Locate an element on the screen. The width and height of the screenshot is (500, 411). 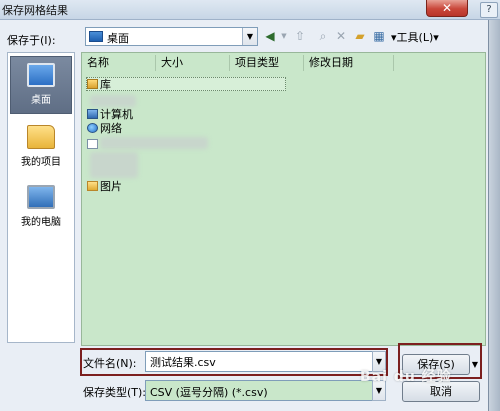
place-label: 桌面 is located at coordinates (41, 100).